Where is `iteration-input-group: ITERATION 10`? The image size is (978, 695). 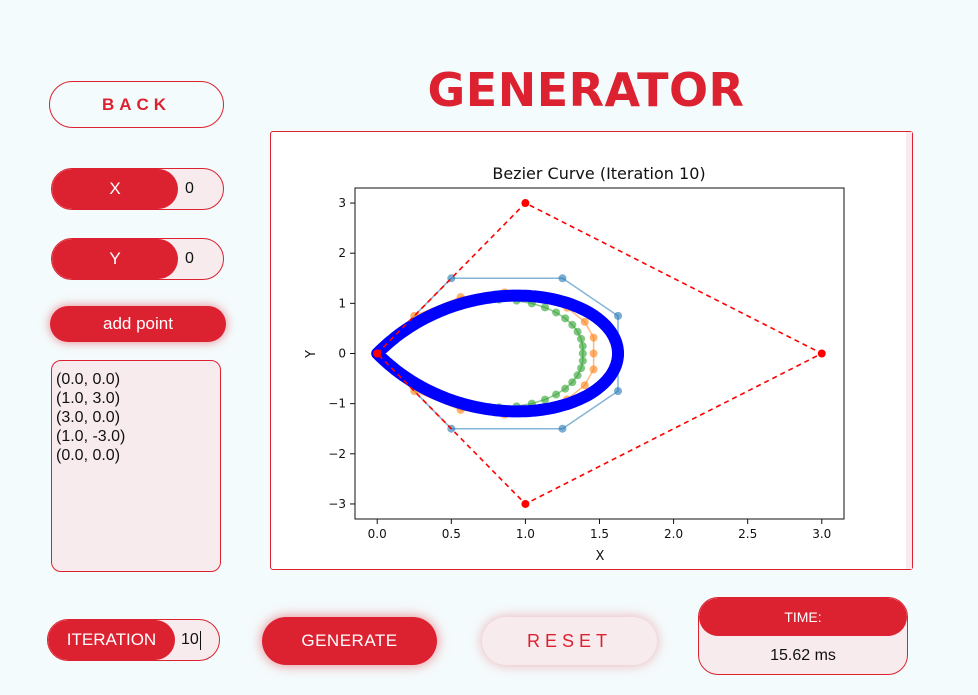 iteration-input-group: ITERATION 10 is located at coordinates (133, 640).